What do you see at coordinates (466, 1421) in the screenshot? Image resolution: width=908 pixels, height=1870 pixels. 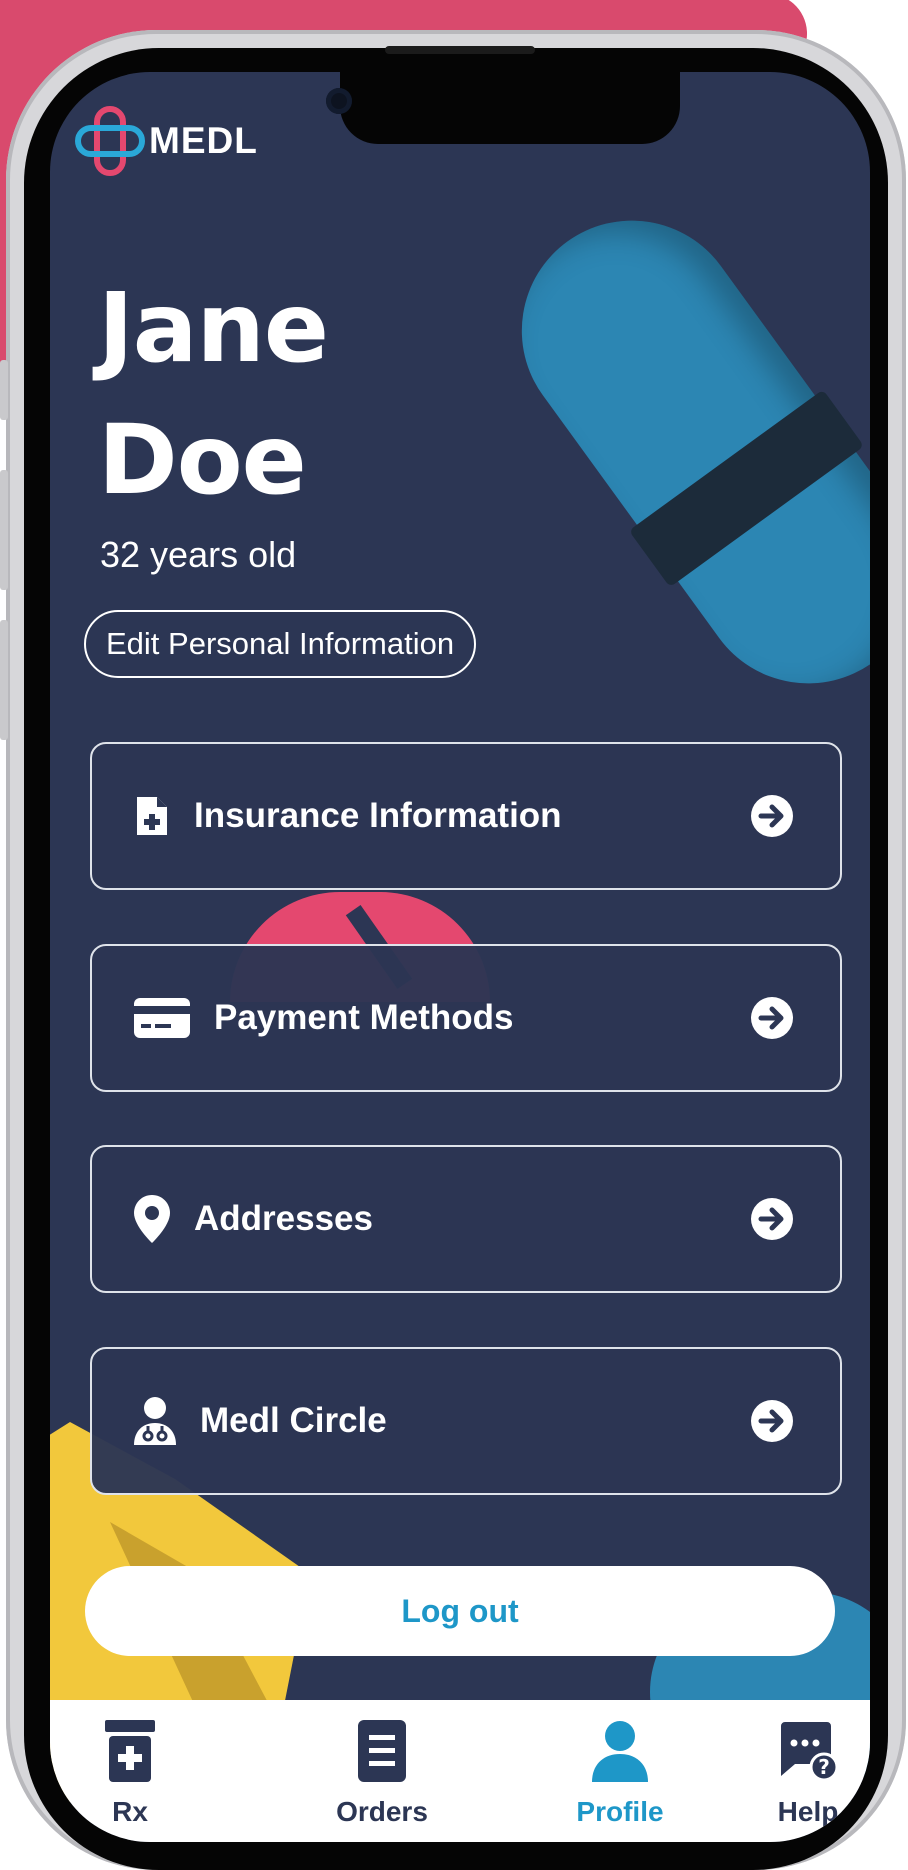 I see `menu-item-medl-circle: Medl Circle` at bounding box center [466, 1421].